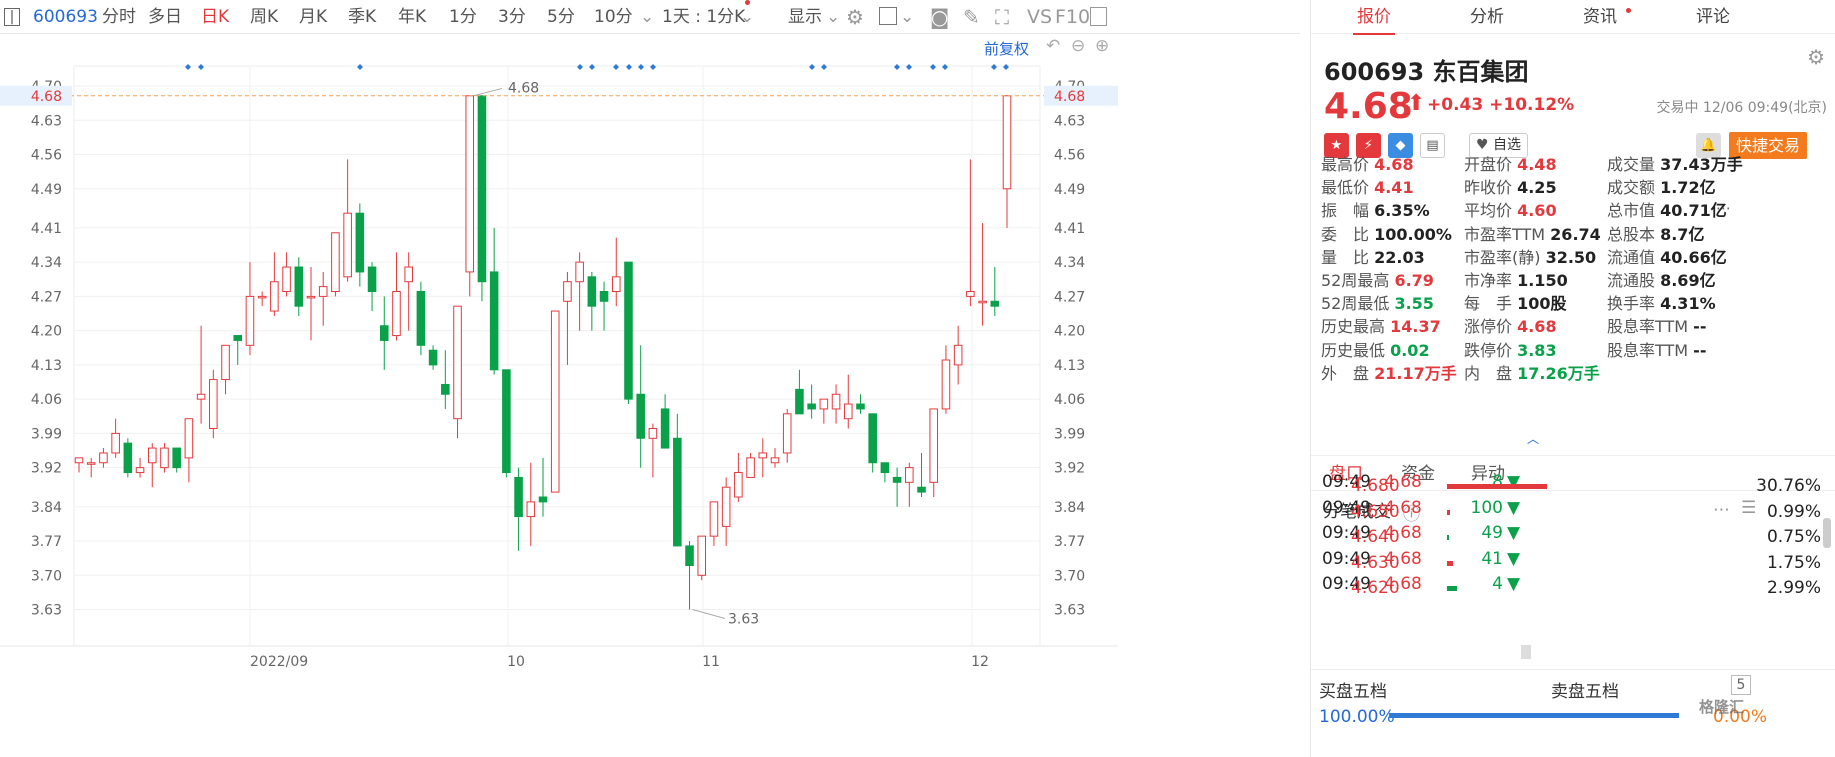 Image resolution: width=1835 pixels, height=757 pixels. I want to click on panel-toggle-icon: |, so click(12, 17).